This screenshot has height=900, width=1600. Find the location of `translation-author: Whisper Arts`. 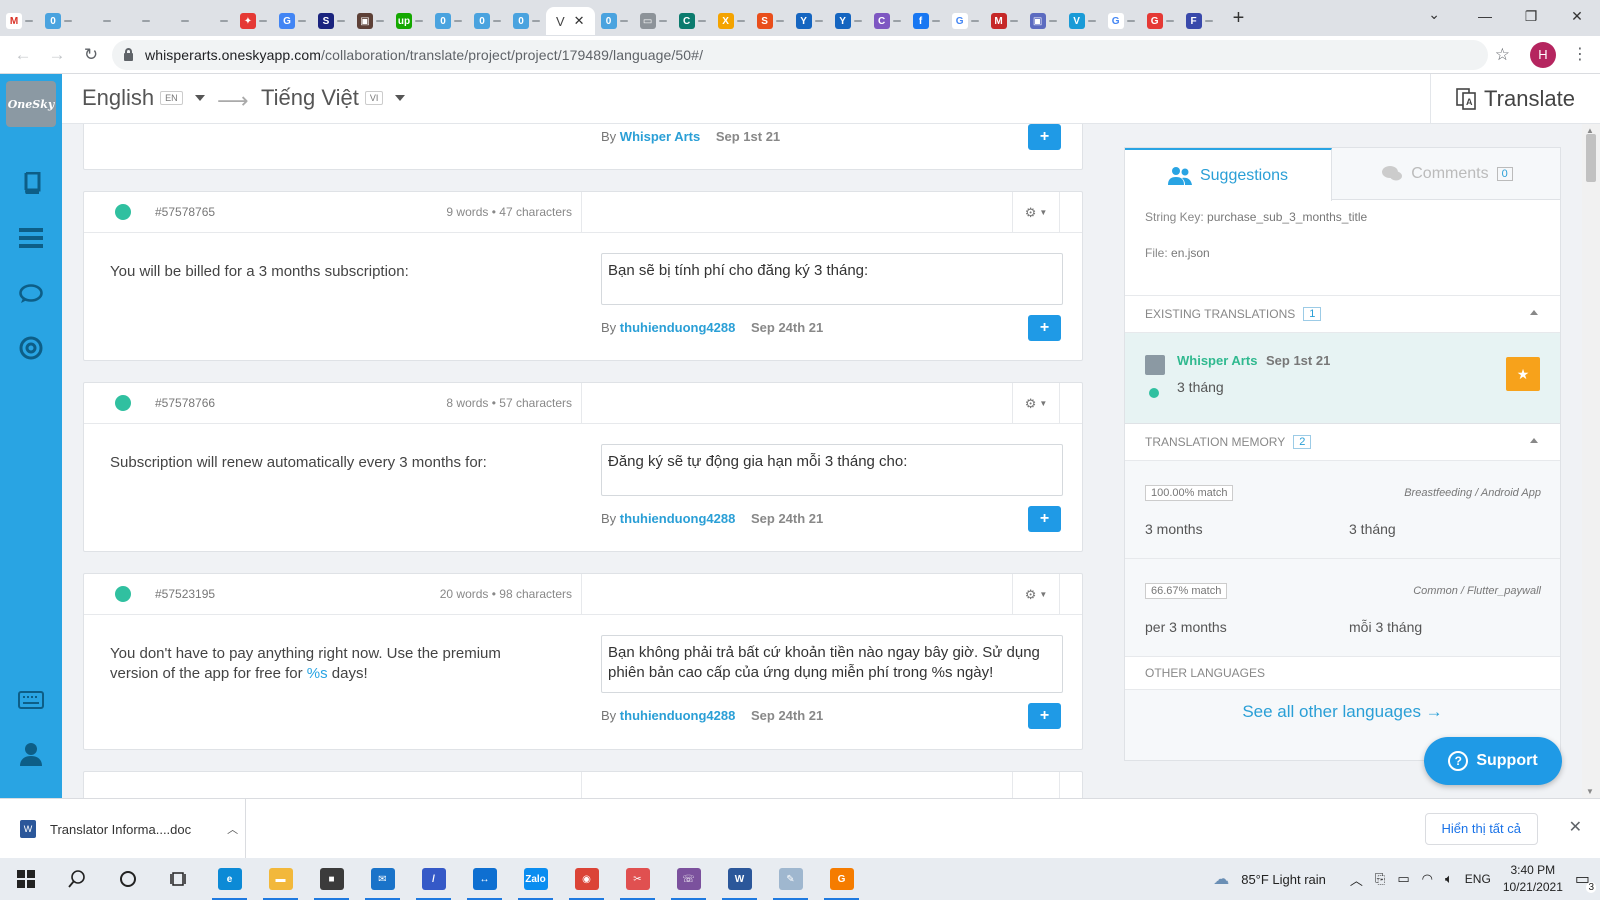

translation-author: Whisper Arts is located at coordinates (660, 136).